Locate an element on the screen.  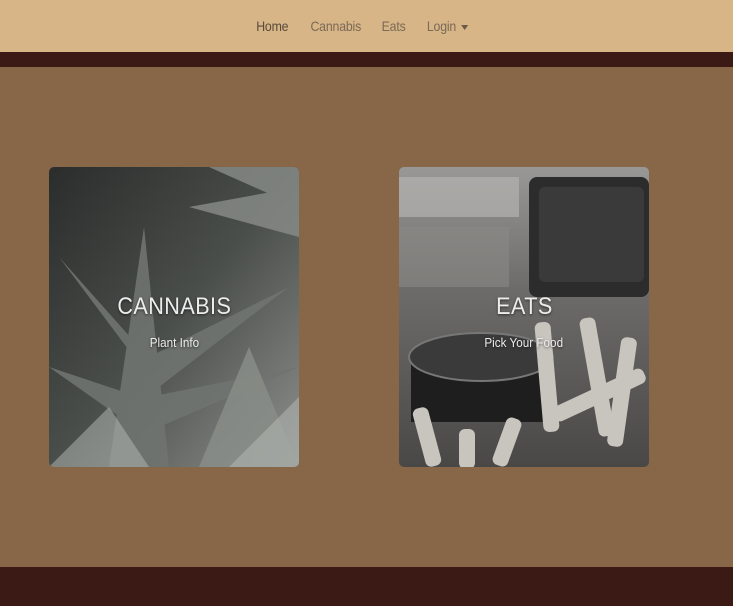
nav-login-label: Login is located at coordinates (441, 26).